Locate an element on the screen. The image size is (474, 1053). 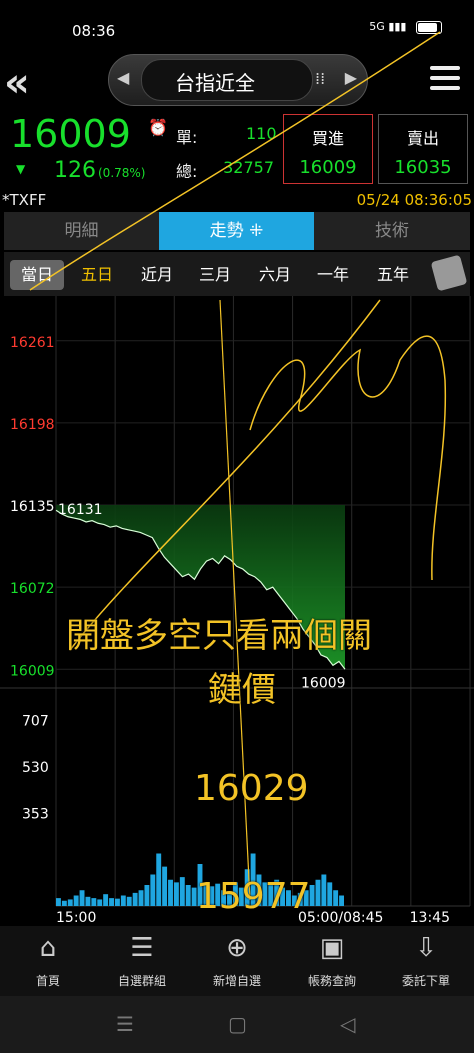
total-value: 32757 is located at coordinates (248, 167).